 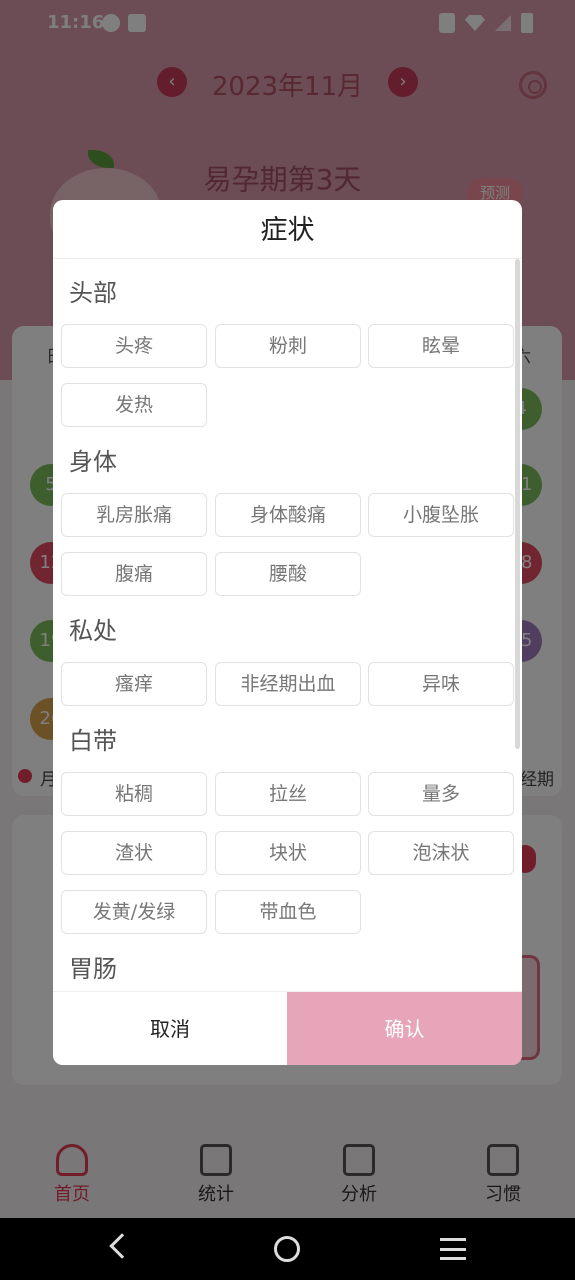 What do you see at coordinates (134, 794) in the screenshot?
I see `symptom-chip: 粘稠` at bounding box center [134, 794].